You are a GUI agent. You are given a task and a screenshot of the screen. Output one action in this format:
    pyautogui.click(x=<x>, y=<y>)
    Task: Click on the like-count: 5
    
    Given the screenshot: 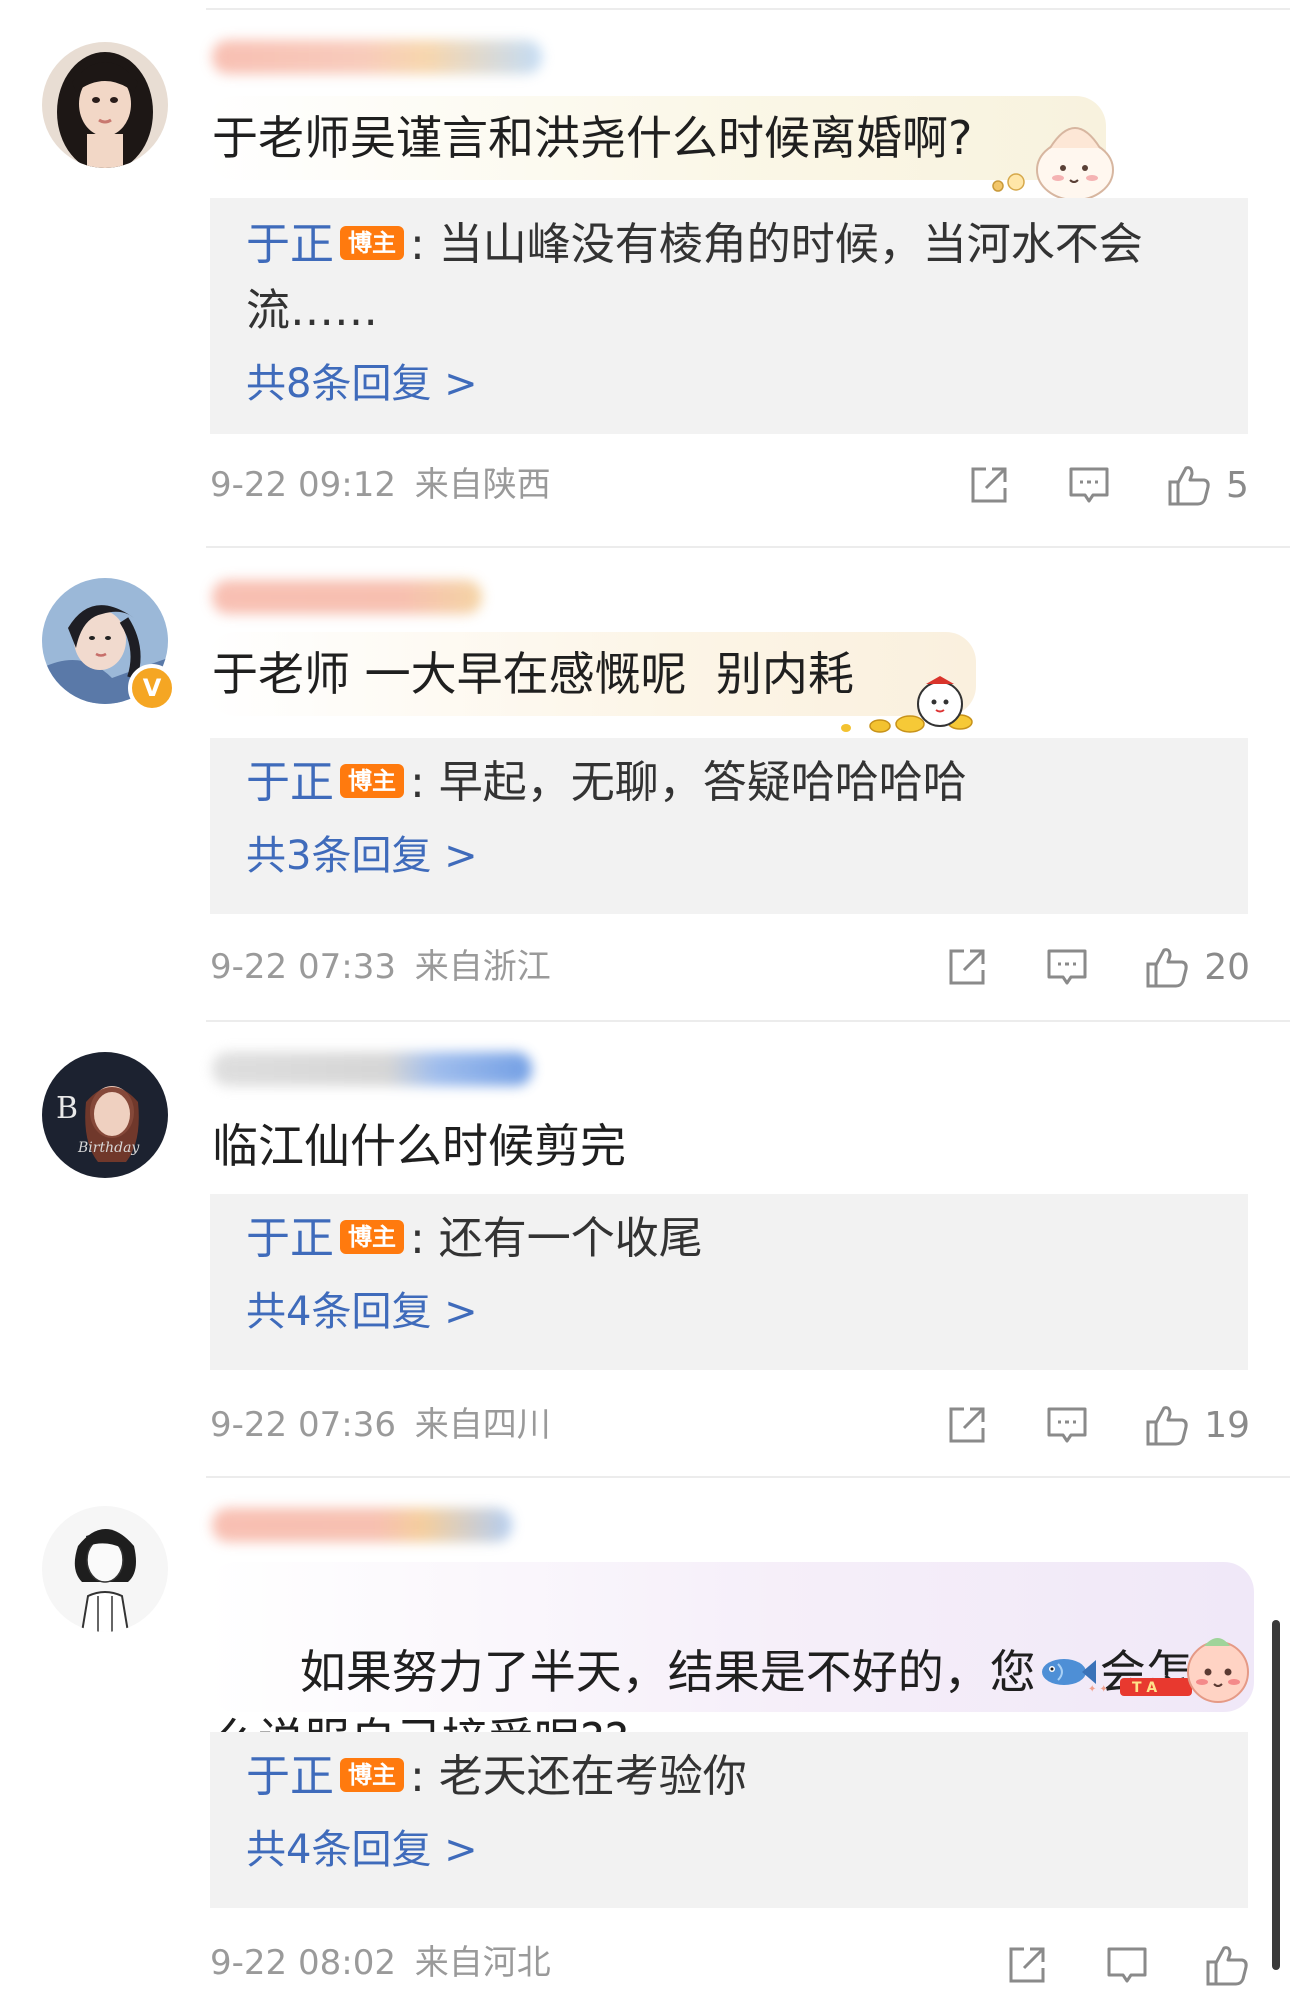 What is the action you would take?
    pyautogui.click(x=1237, y=485)
    